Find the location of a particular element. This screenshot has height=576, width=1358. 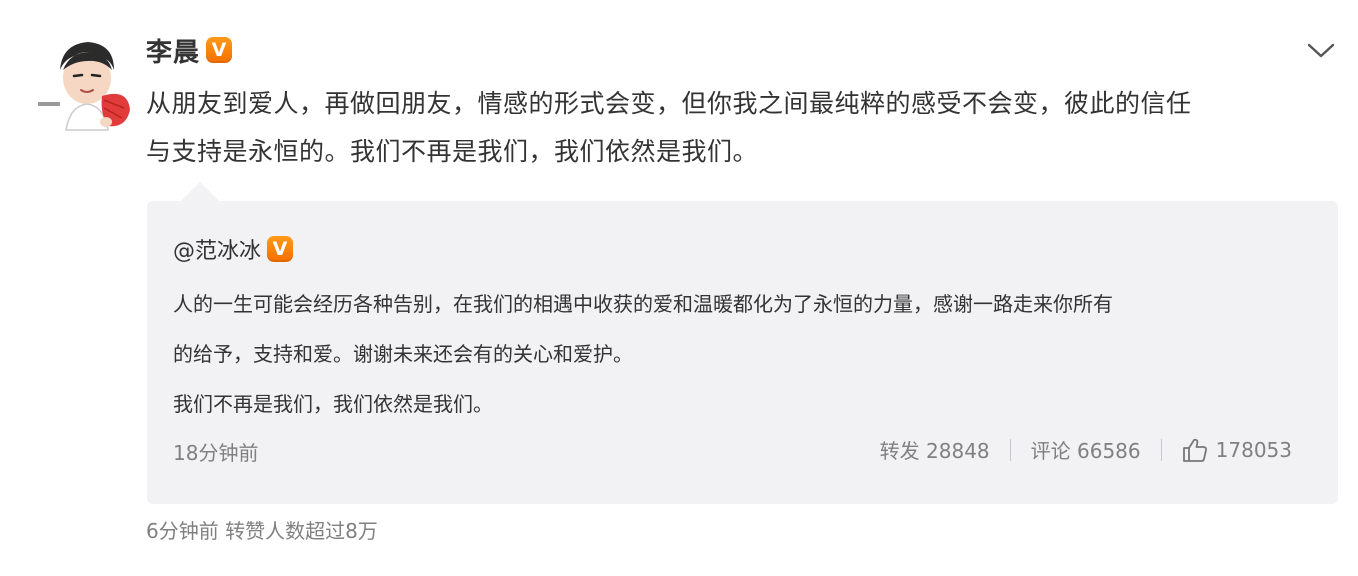

chevron-down-icon is located at coordinates (1321, 50).